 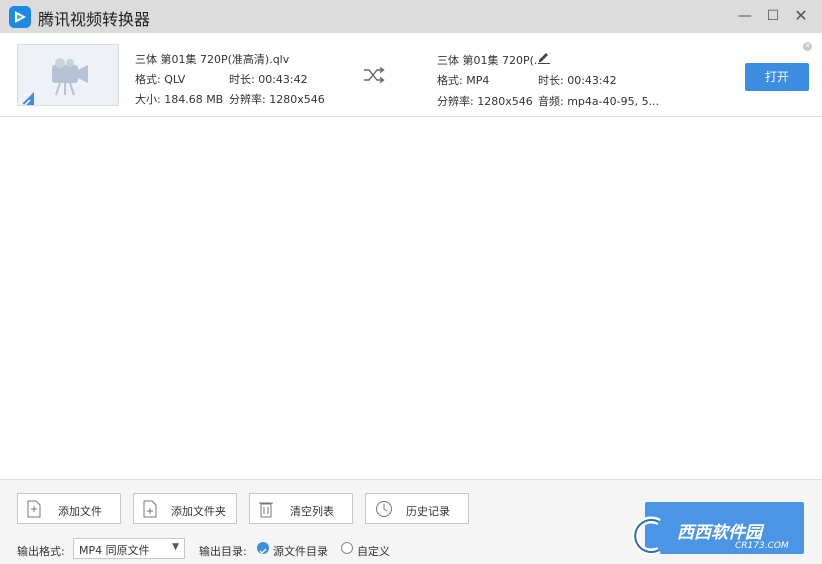 I want to click on history-label: 历史记录, so click(x=428, y=511).